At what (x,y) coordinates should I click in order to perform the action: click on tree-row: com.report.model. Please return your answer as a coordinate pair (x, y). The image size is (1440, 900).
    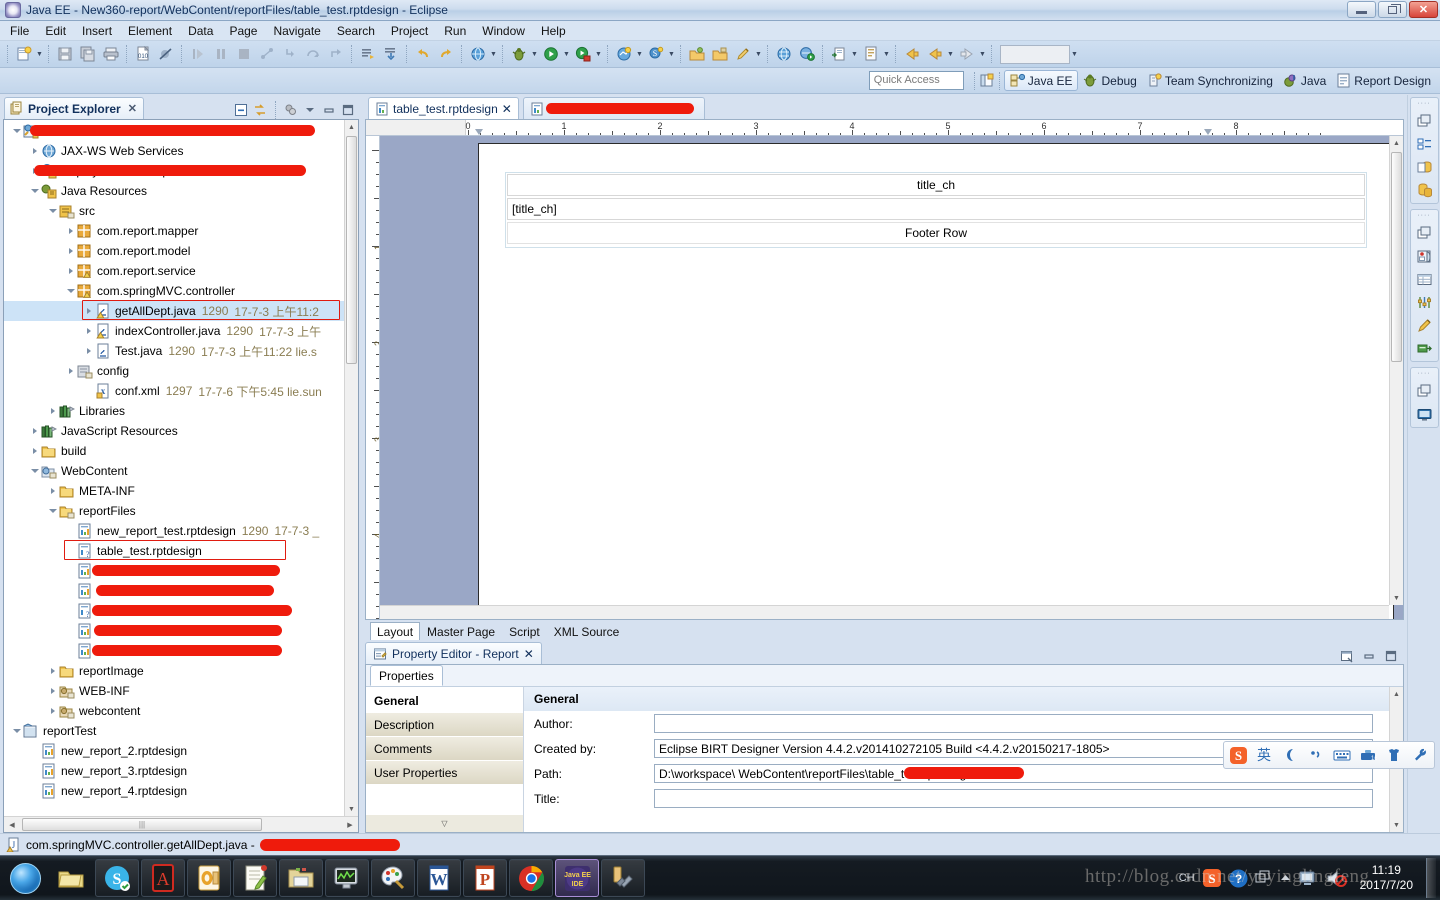
    Looking at the image, I should click on (174, 251).